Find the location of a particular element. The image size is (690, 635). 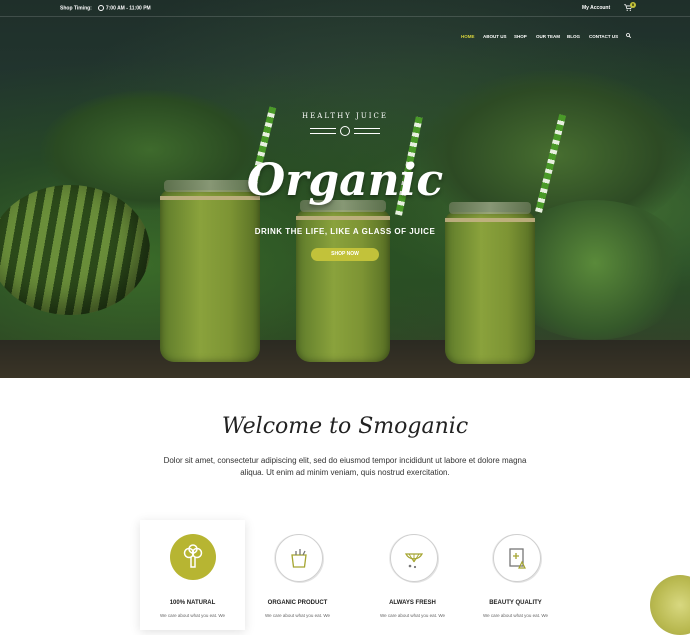

broccoli-icon is located at coordinates (193, 557).